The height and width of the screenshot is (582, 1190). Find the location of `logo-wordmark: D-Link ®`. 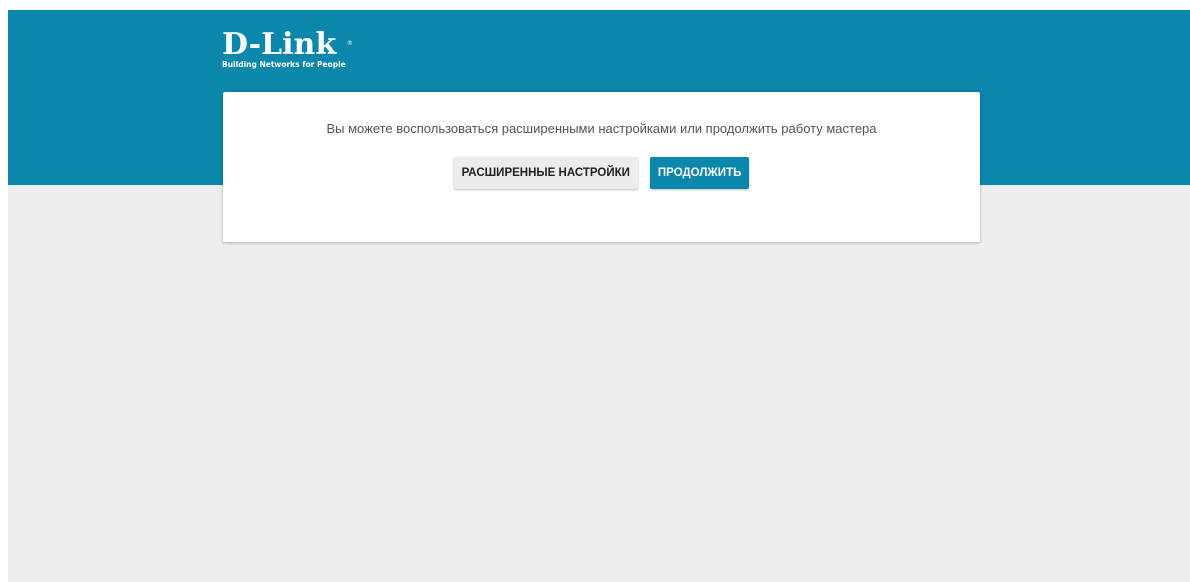

logo-wordmark: D-Link ® is located at coordinates (287, 44).